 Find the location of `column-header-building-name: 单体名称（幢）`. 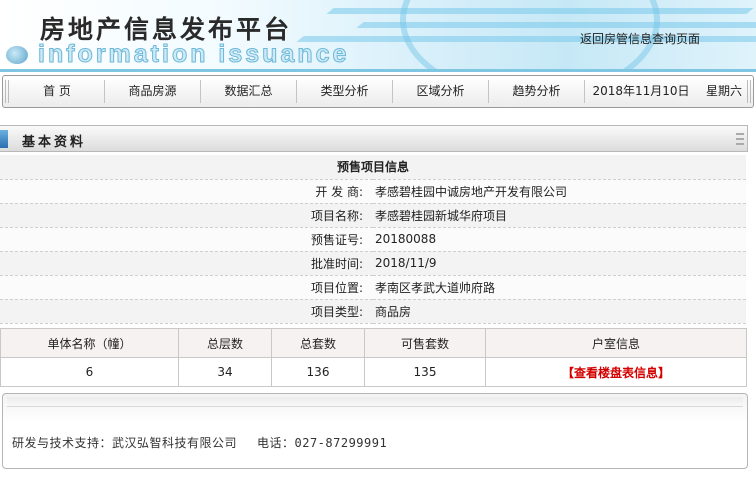

column-header-building-name: 单体名称（幢） is located at coordinates (89, 343).